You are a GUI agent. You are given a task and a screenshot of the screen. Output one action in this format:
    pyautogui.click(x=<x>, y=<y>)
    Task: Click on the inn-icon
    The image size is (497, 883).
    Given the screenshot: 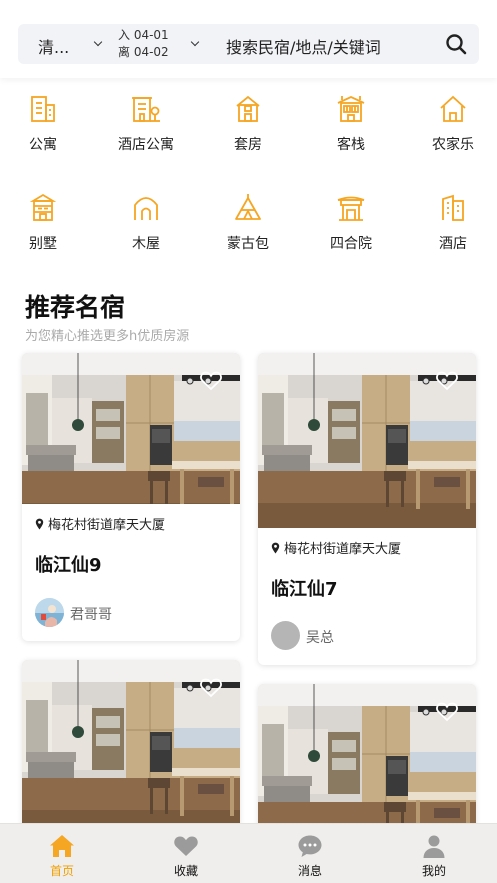 What is the action you would take?
    pyautogui.click(x=351, y=109)
    